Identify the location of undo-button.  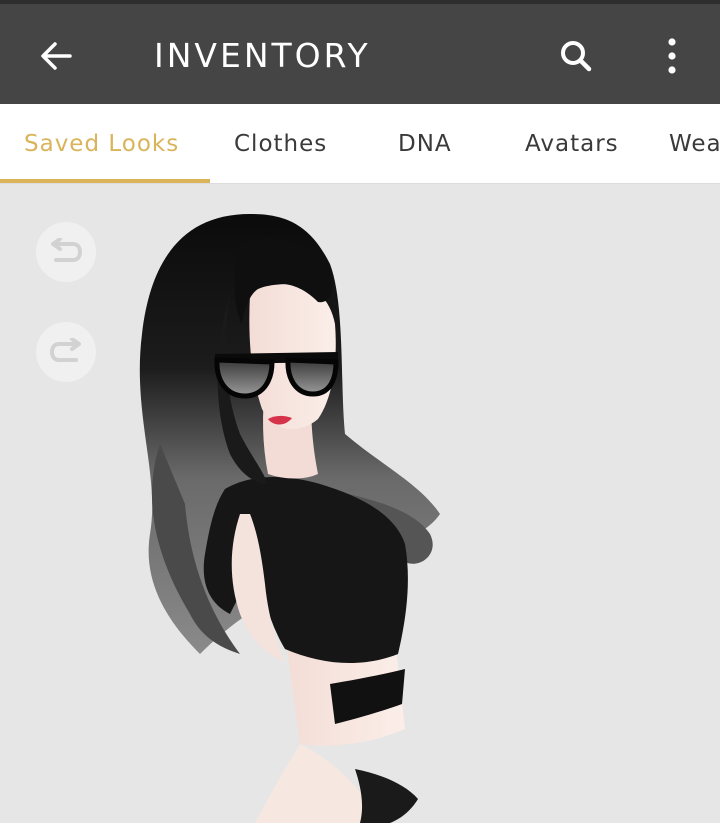
(66, 252).